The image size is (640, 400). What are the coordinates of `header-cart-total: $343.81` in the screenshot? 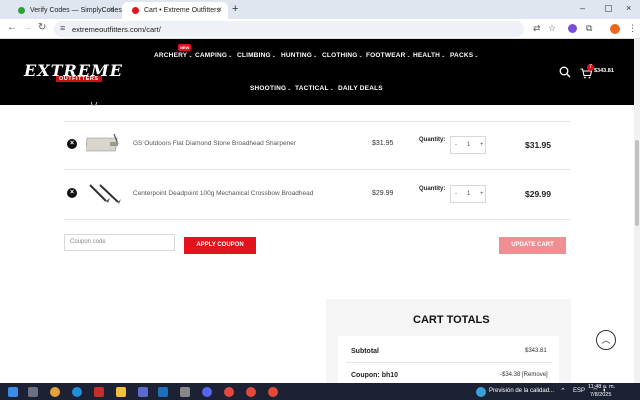 It's located at (604, 71).